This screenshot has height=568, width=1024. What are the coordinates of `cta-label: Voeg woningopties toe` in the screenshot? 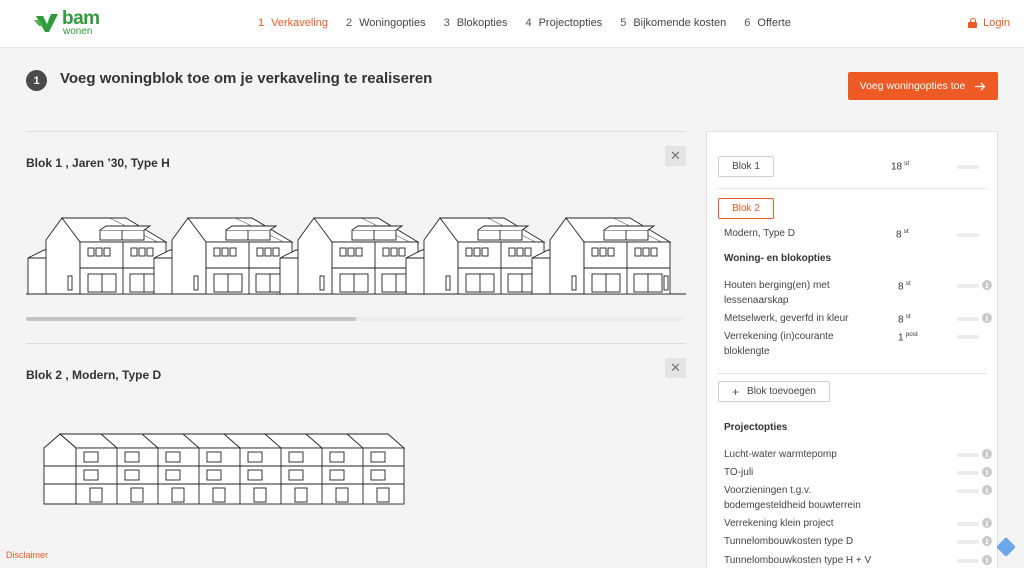 It's located at (912, 86).